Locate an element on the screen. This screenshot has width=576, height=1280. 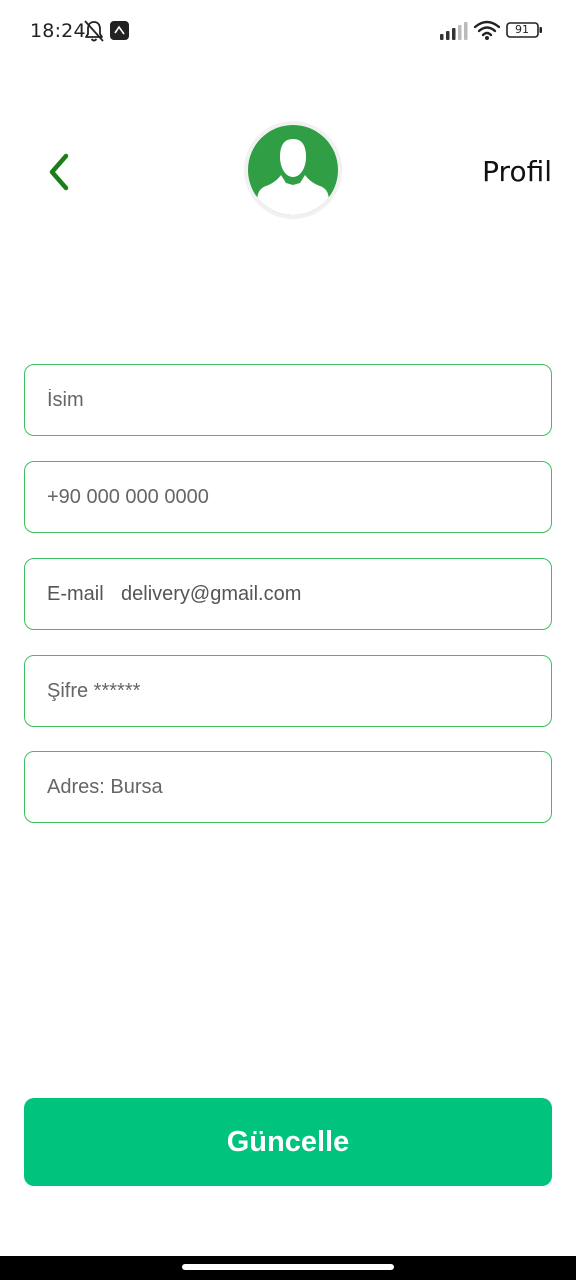
home-indicator is located at coordinates (288, 1267).